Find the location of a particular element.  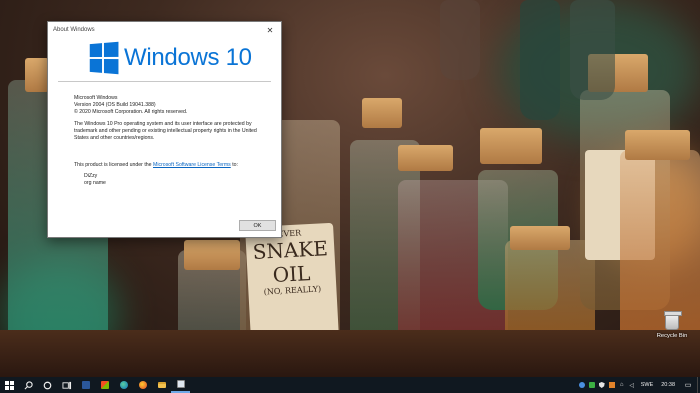

blue-app-icon is located at coordinates (581, 385).